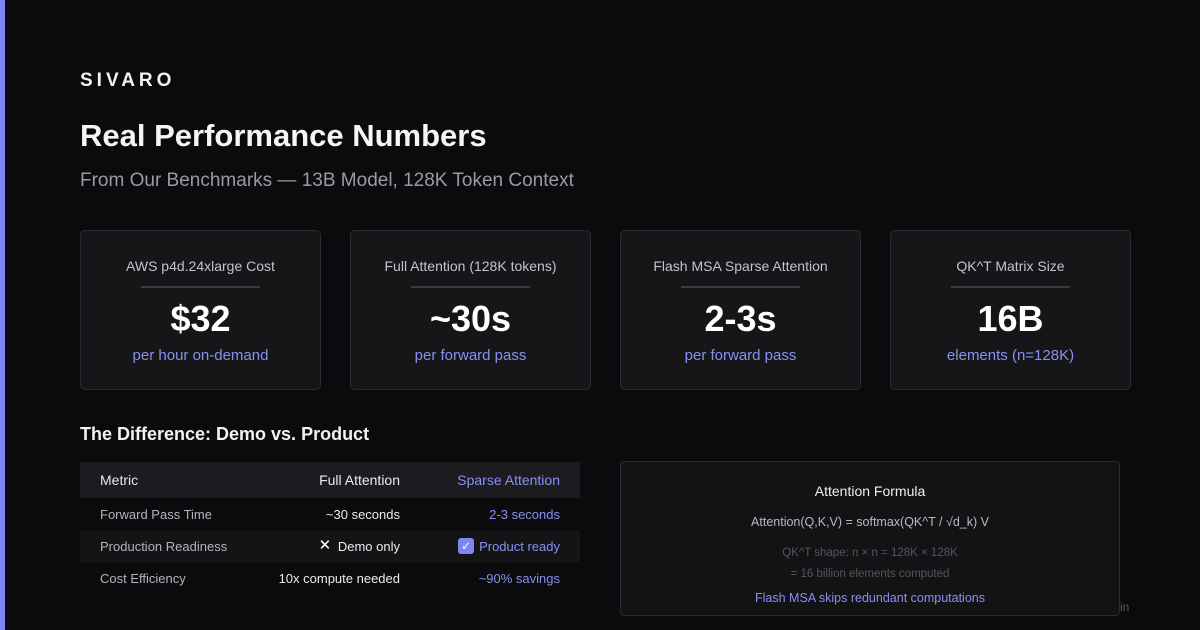 The height and width of the screenshot is (630, 1200). Describe the element at coordinates (870, 491) in the screenshot. I see `formula-title: Attention Formula` at that location.